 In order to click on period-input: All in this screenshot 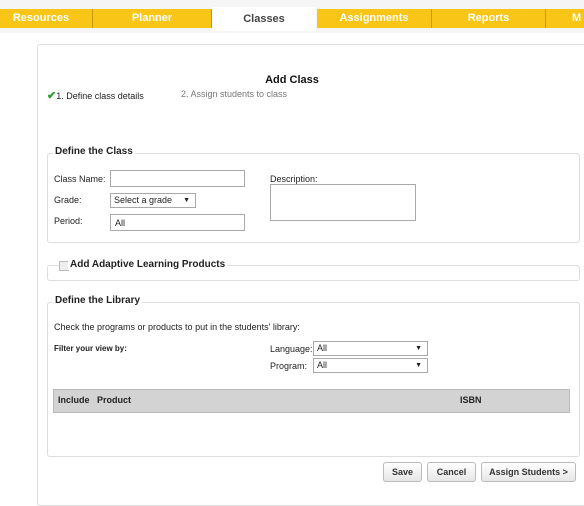, I will do `click(177, 222)`.